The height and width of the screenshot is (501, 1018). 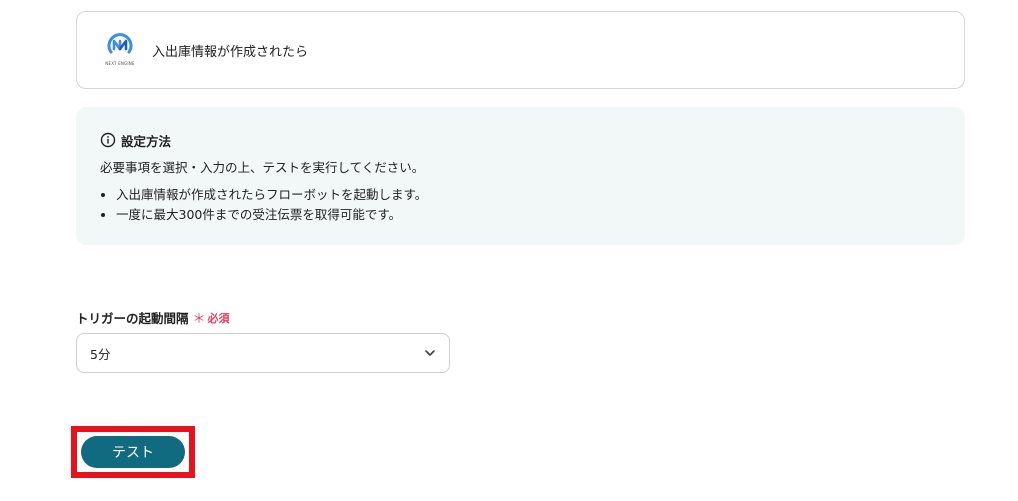 What do you see at coordinates (520, 50) in the screenshot?
I see `trigger-card: NEXT ENGINE 入出庫情報が作成されたら` at bounding box center [520, 50].